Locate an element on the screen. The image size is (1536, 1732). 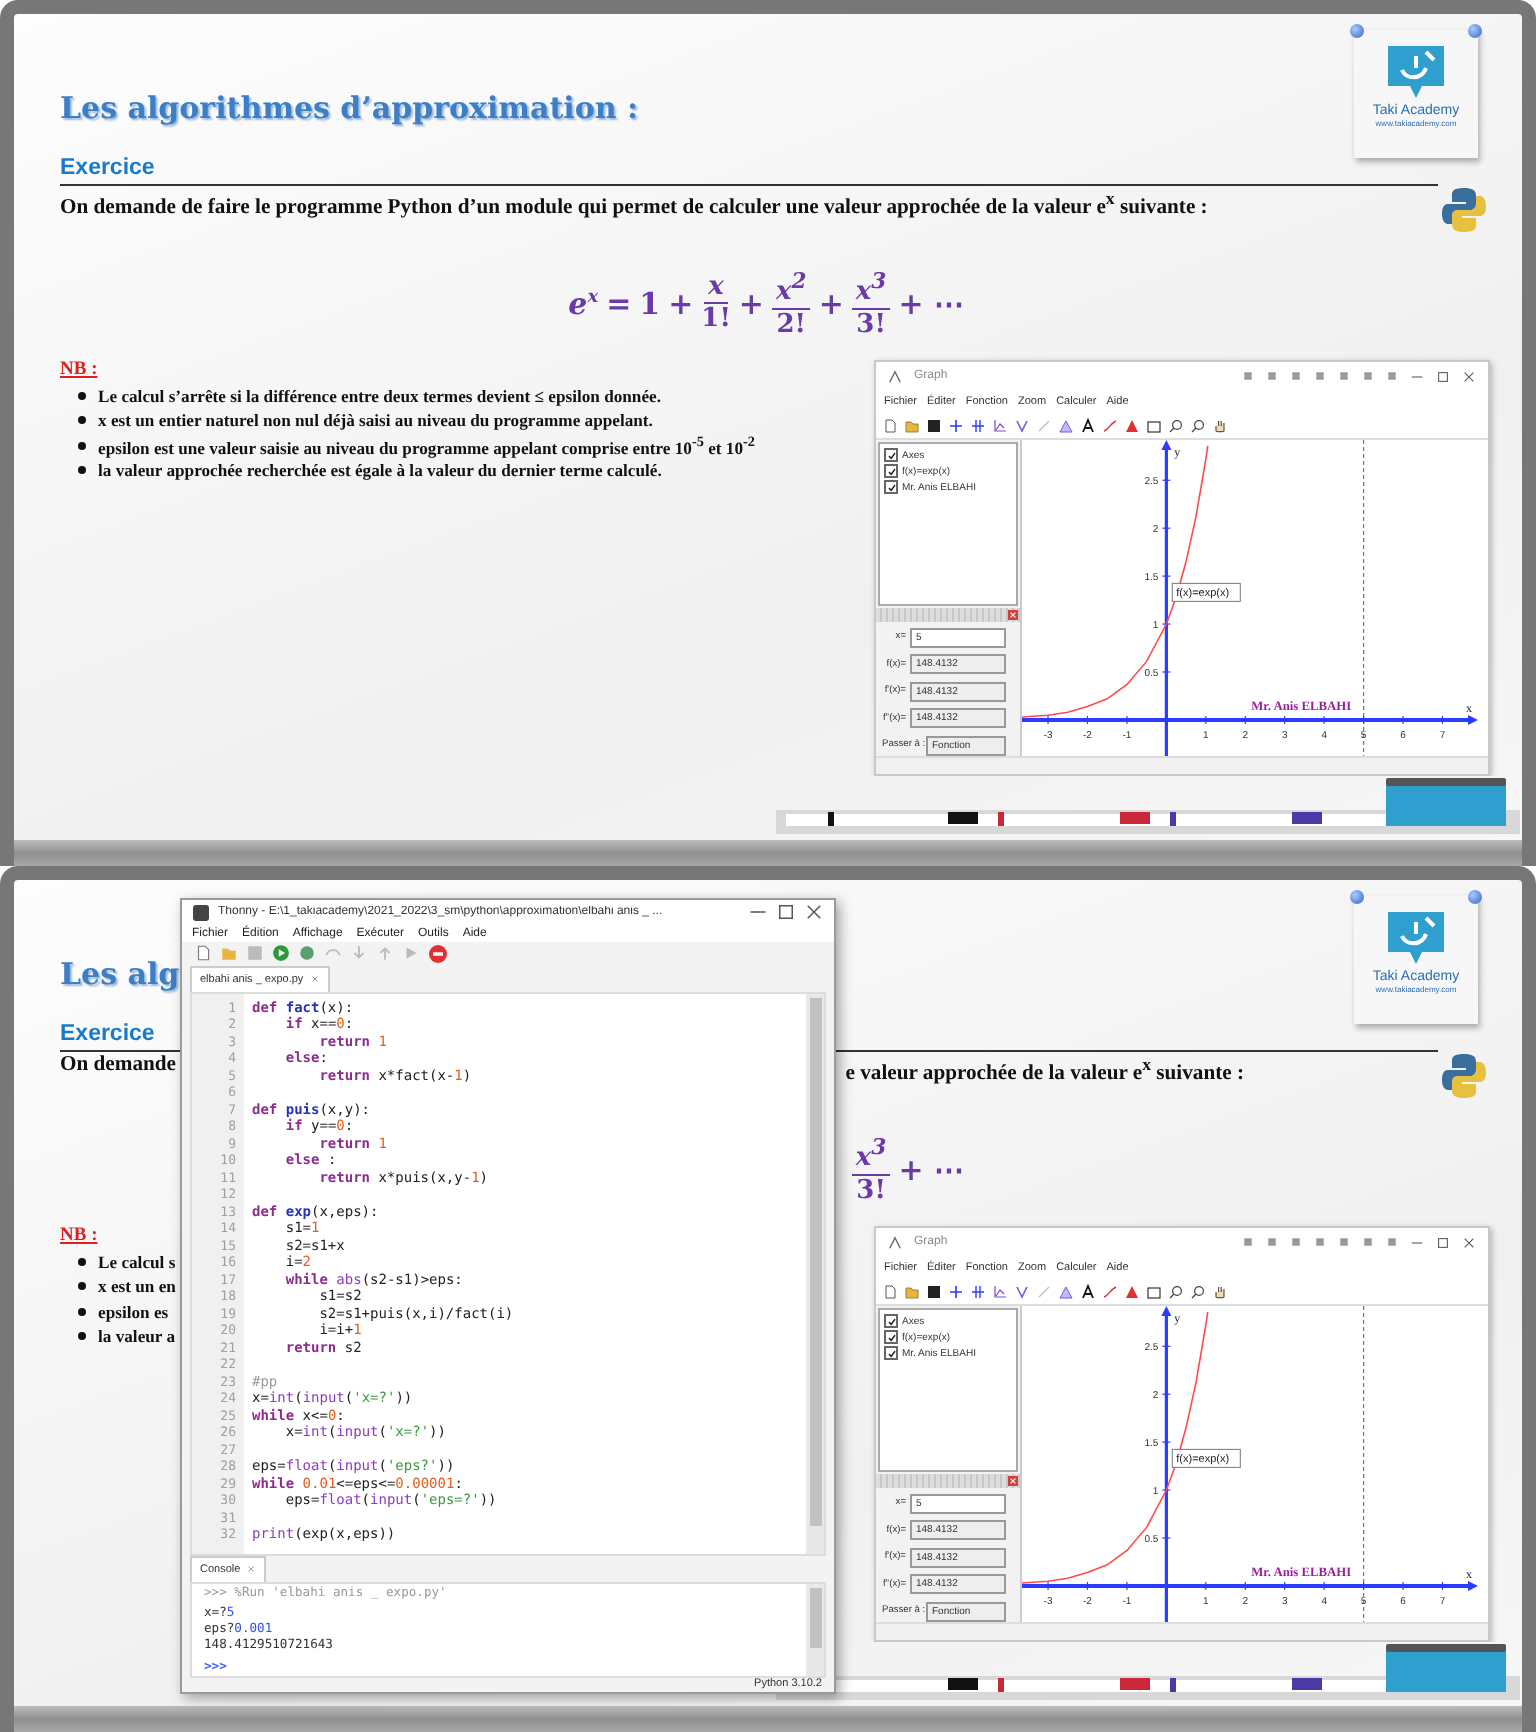
note-item: epsilon est une valeur saisie au niveau du programme appelant comprise entre 10$^{-5}$ et 10$^{-2}$ is located at coordinates (426, 445).